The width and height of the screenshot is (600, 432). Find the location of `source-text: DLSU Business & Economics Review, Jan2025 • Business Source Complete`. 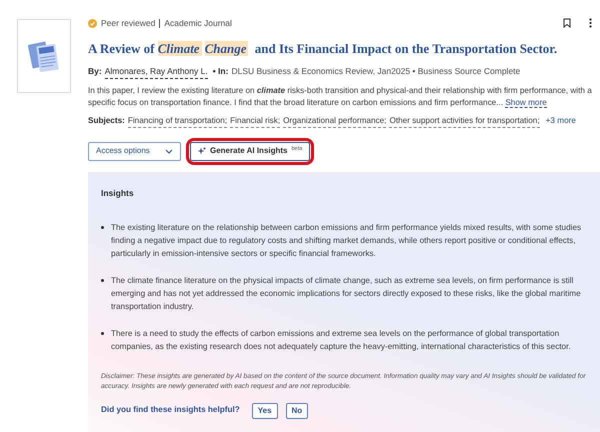

source-text: DLSU Business & Economics Review, Jan2025 • Business Source Complete is located at coordinates (375, 71).